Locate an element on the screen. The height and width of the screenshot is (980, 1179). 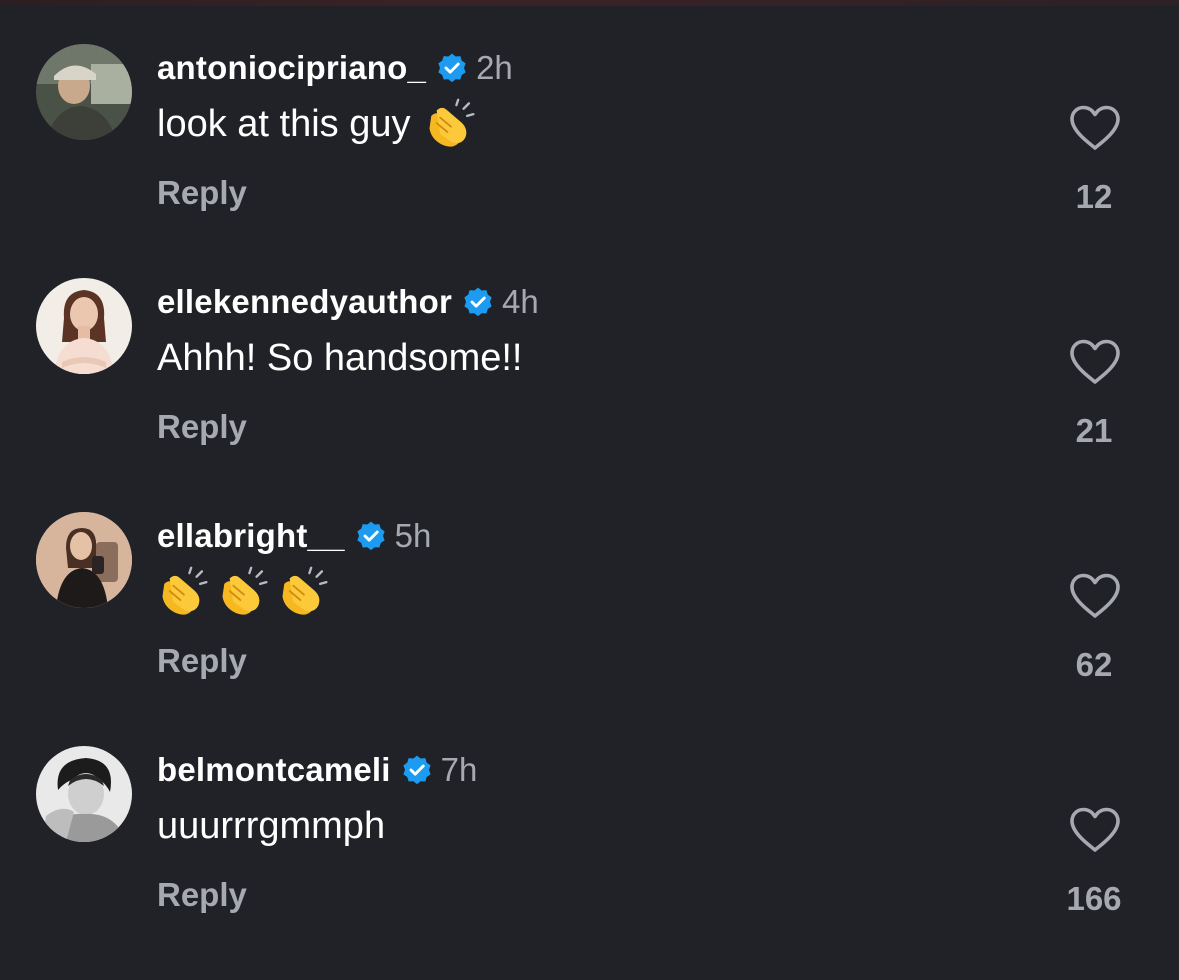
comment-text-content: look at this guy is located at coordinates (284, 123).